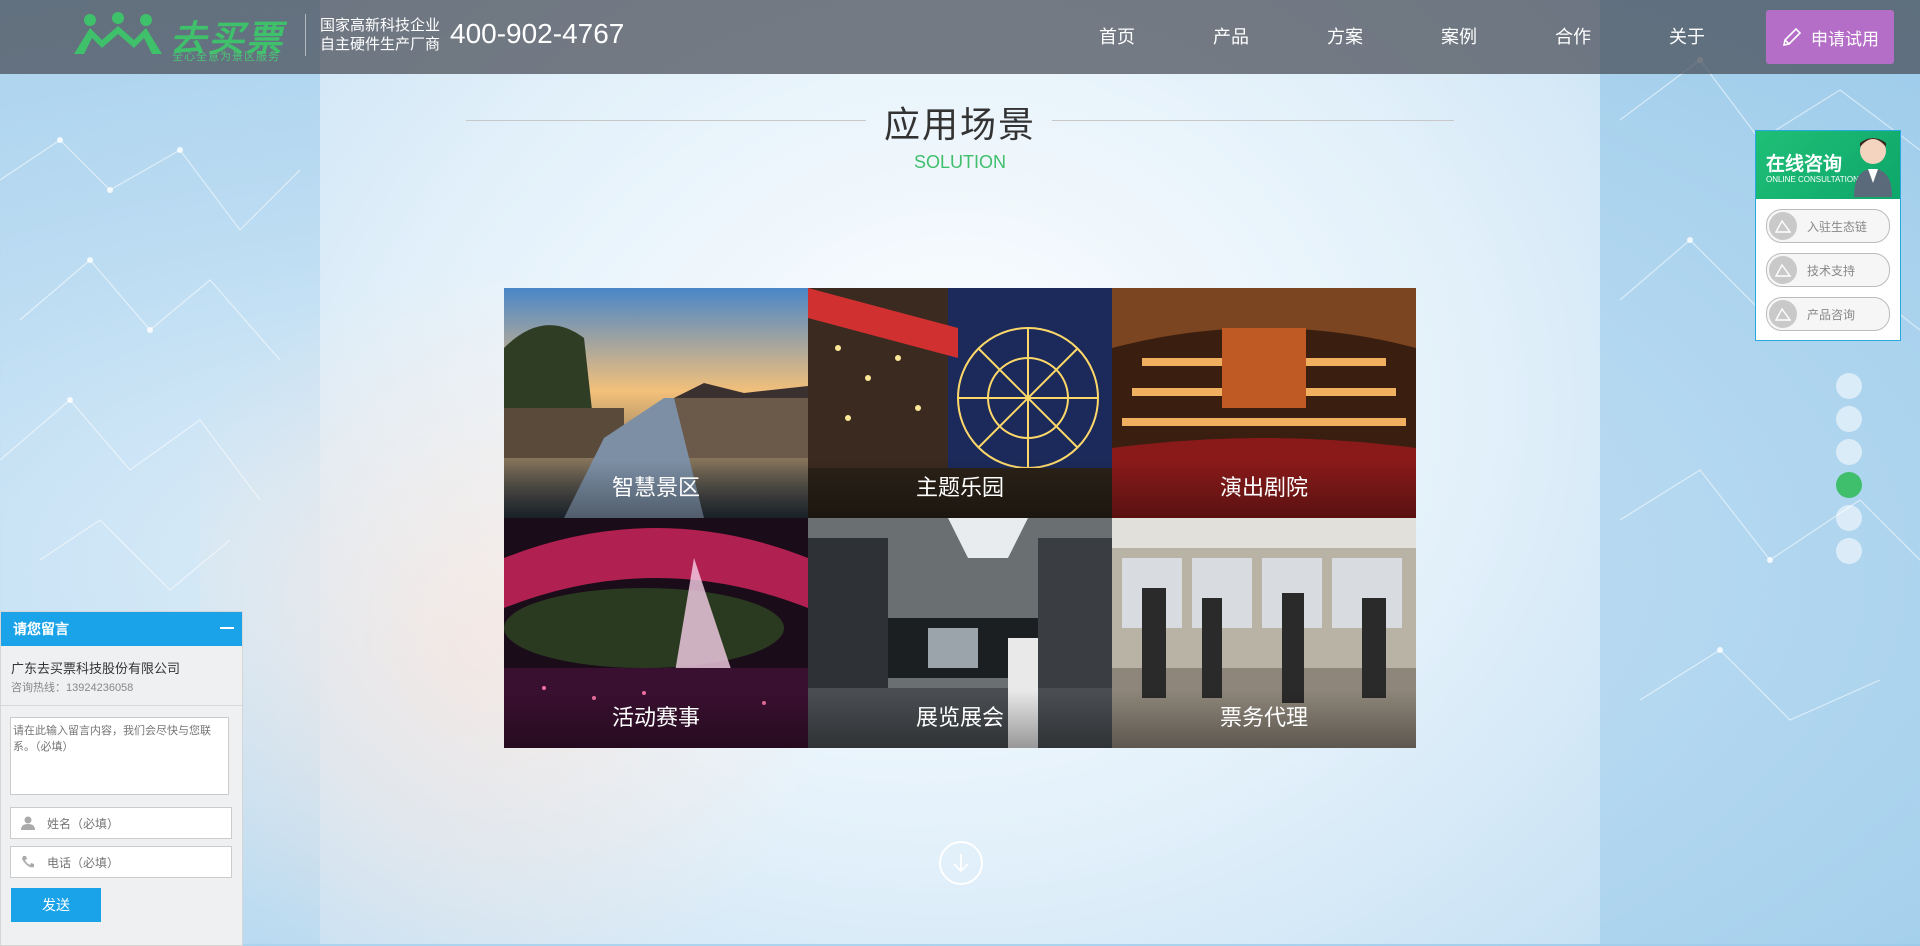  What do you see at coordinates (41, 629) in the screenshot?
I see `message-title: 请您留言` at bounding box center [41, 629].